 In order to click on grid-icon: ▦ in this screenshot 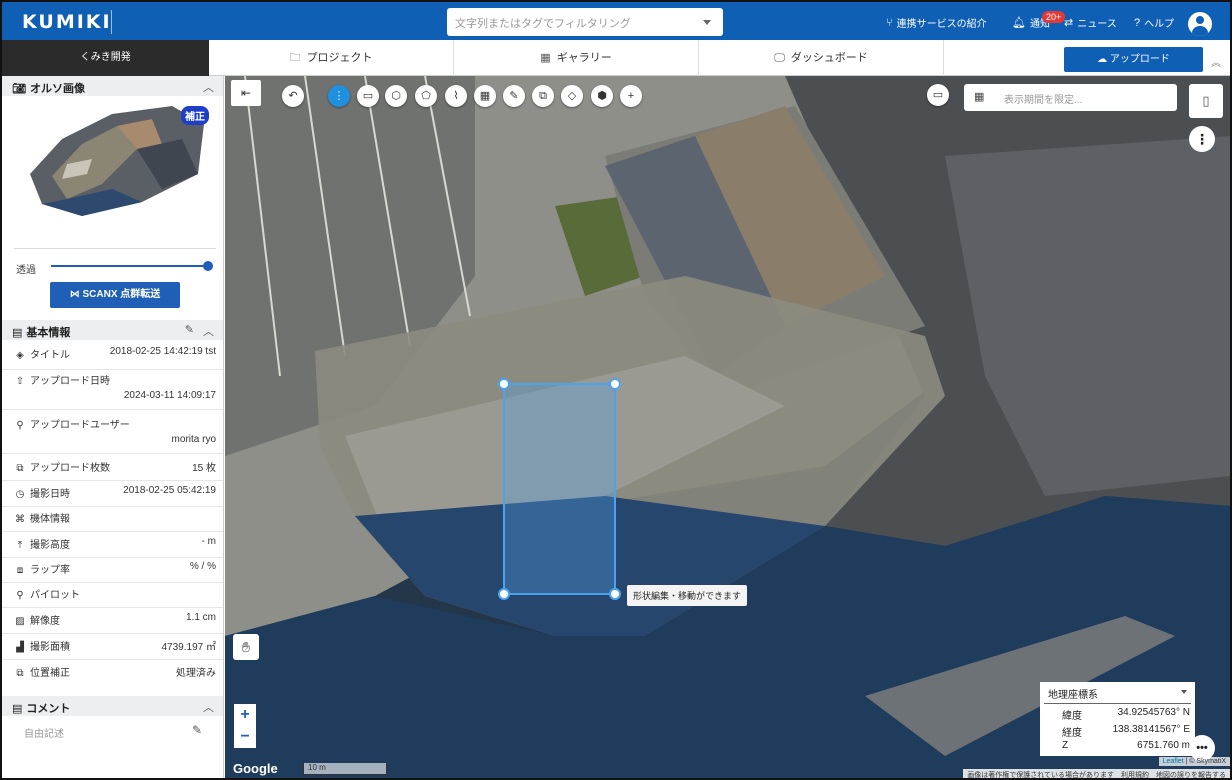, I will do `click(485, 96)`.